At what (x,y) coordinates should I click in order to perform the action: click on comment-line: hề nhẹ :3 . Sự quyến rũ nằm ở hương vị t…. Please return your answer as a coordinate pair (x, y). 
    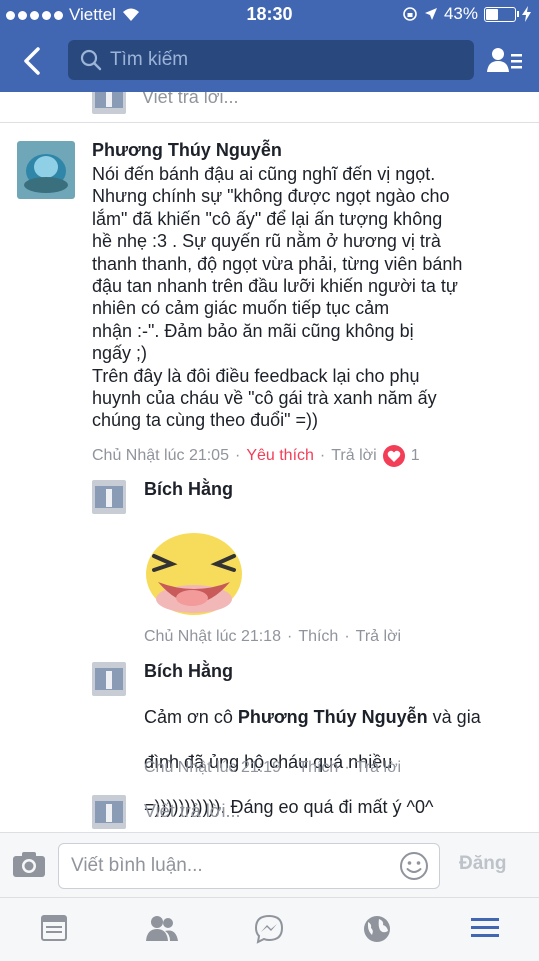
    Looking at the image, I should click on (266, 241).